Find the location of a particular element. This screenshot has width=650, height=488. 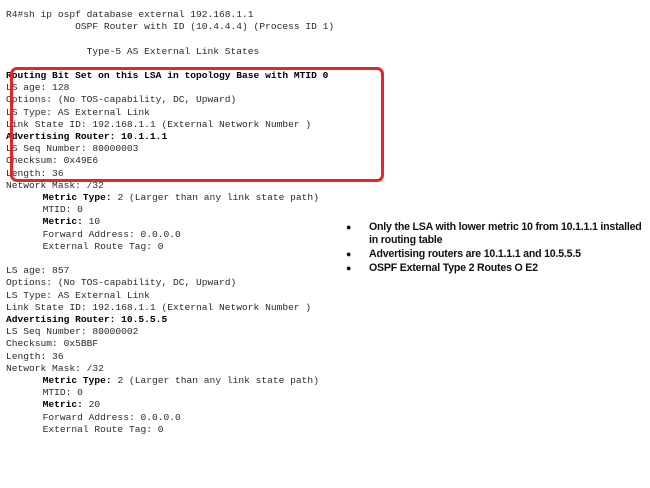

note-item: ● OSPF External Type 2 Routes O E2 is located at coordinates (496, 268).